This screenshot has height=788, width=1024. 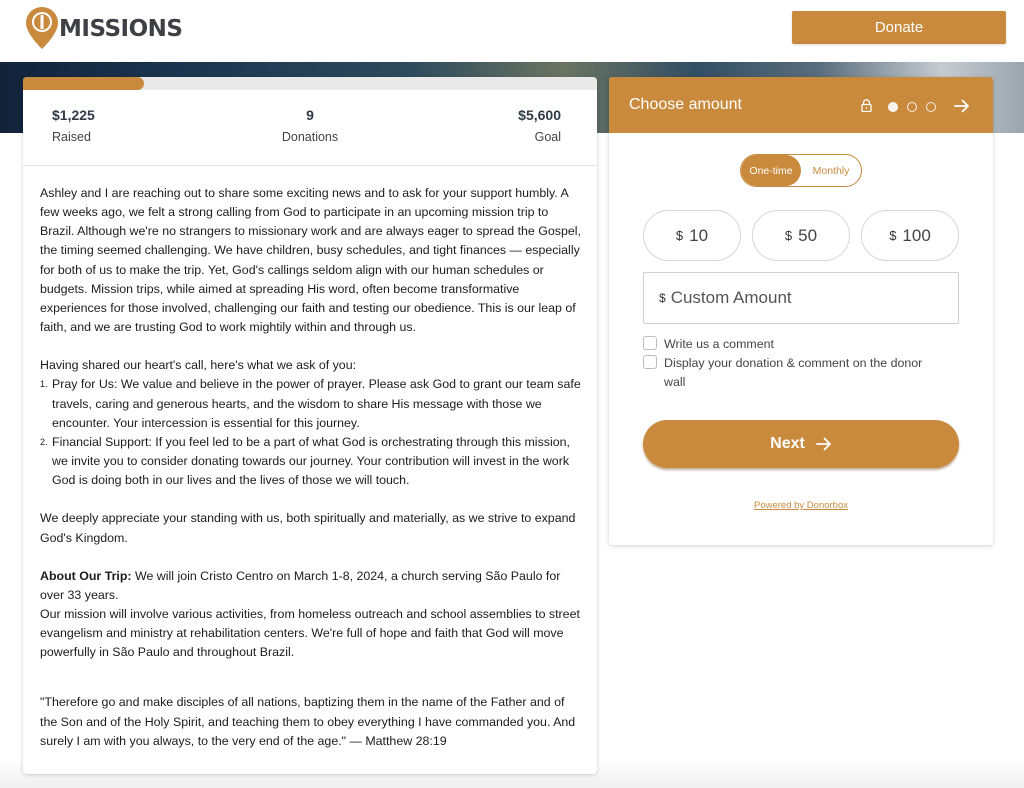 I want to click on goal-value: $5,600, so click(x=539, y=115).